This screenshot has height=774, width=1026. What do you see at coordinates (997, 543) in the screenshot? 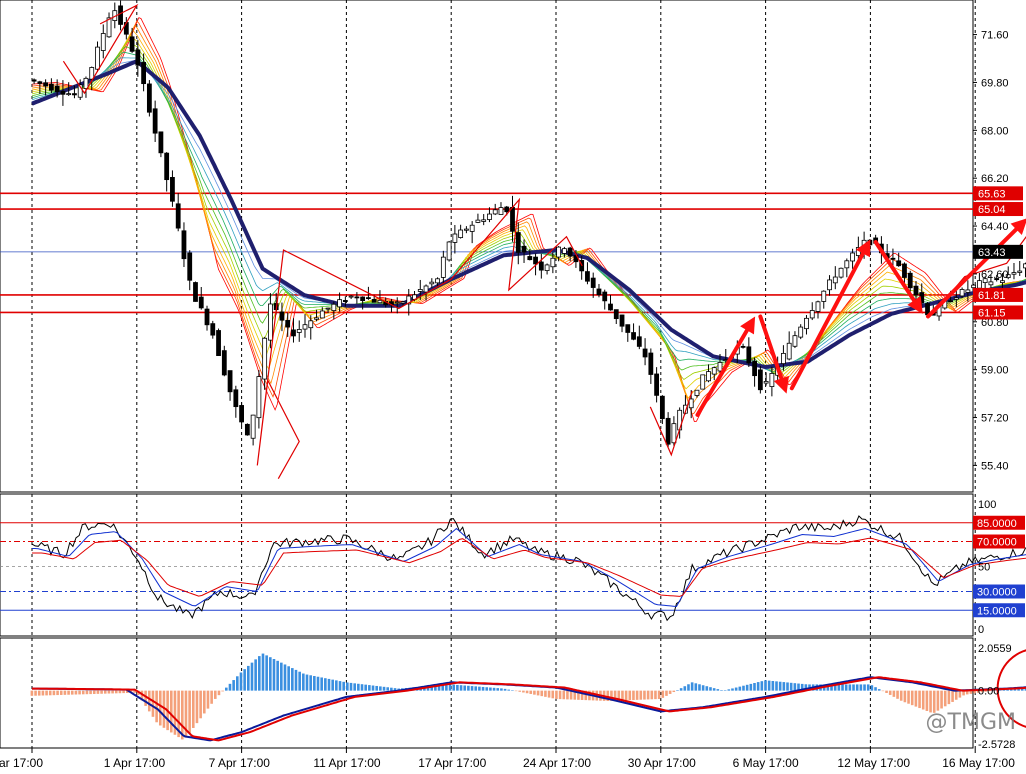
I see `stochastic-level-badge-label: 70.0000` at bounding box center [997, 543].